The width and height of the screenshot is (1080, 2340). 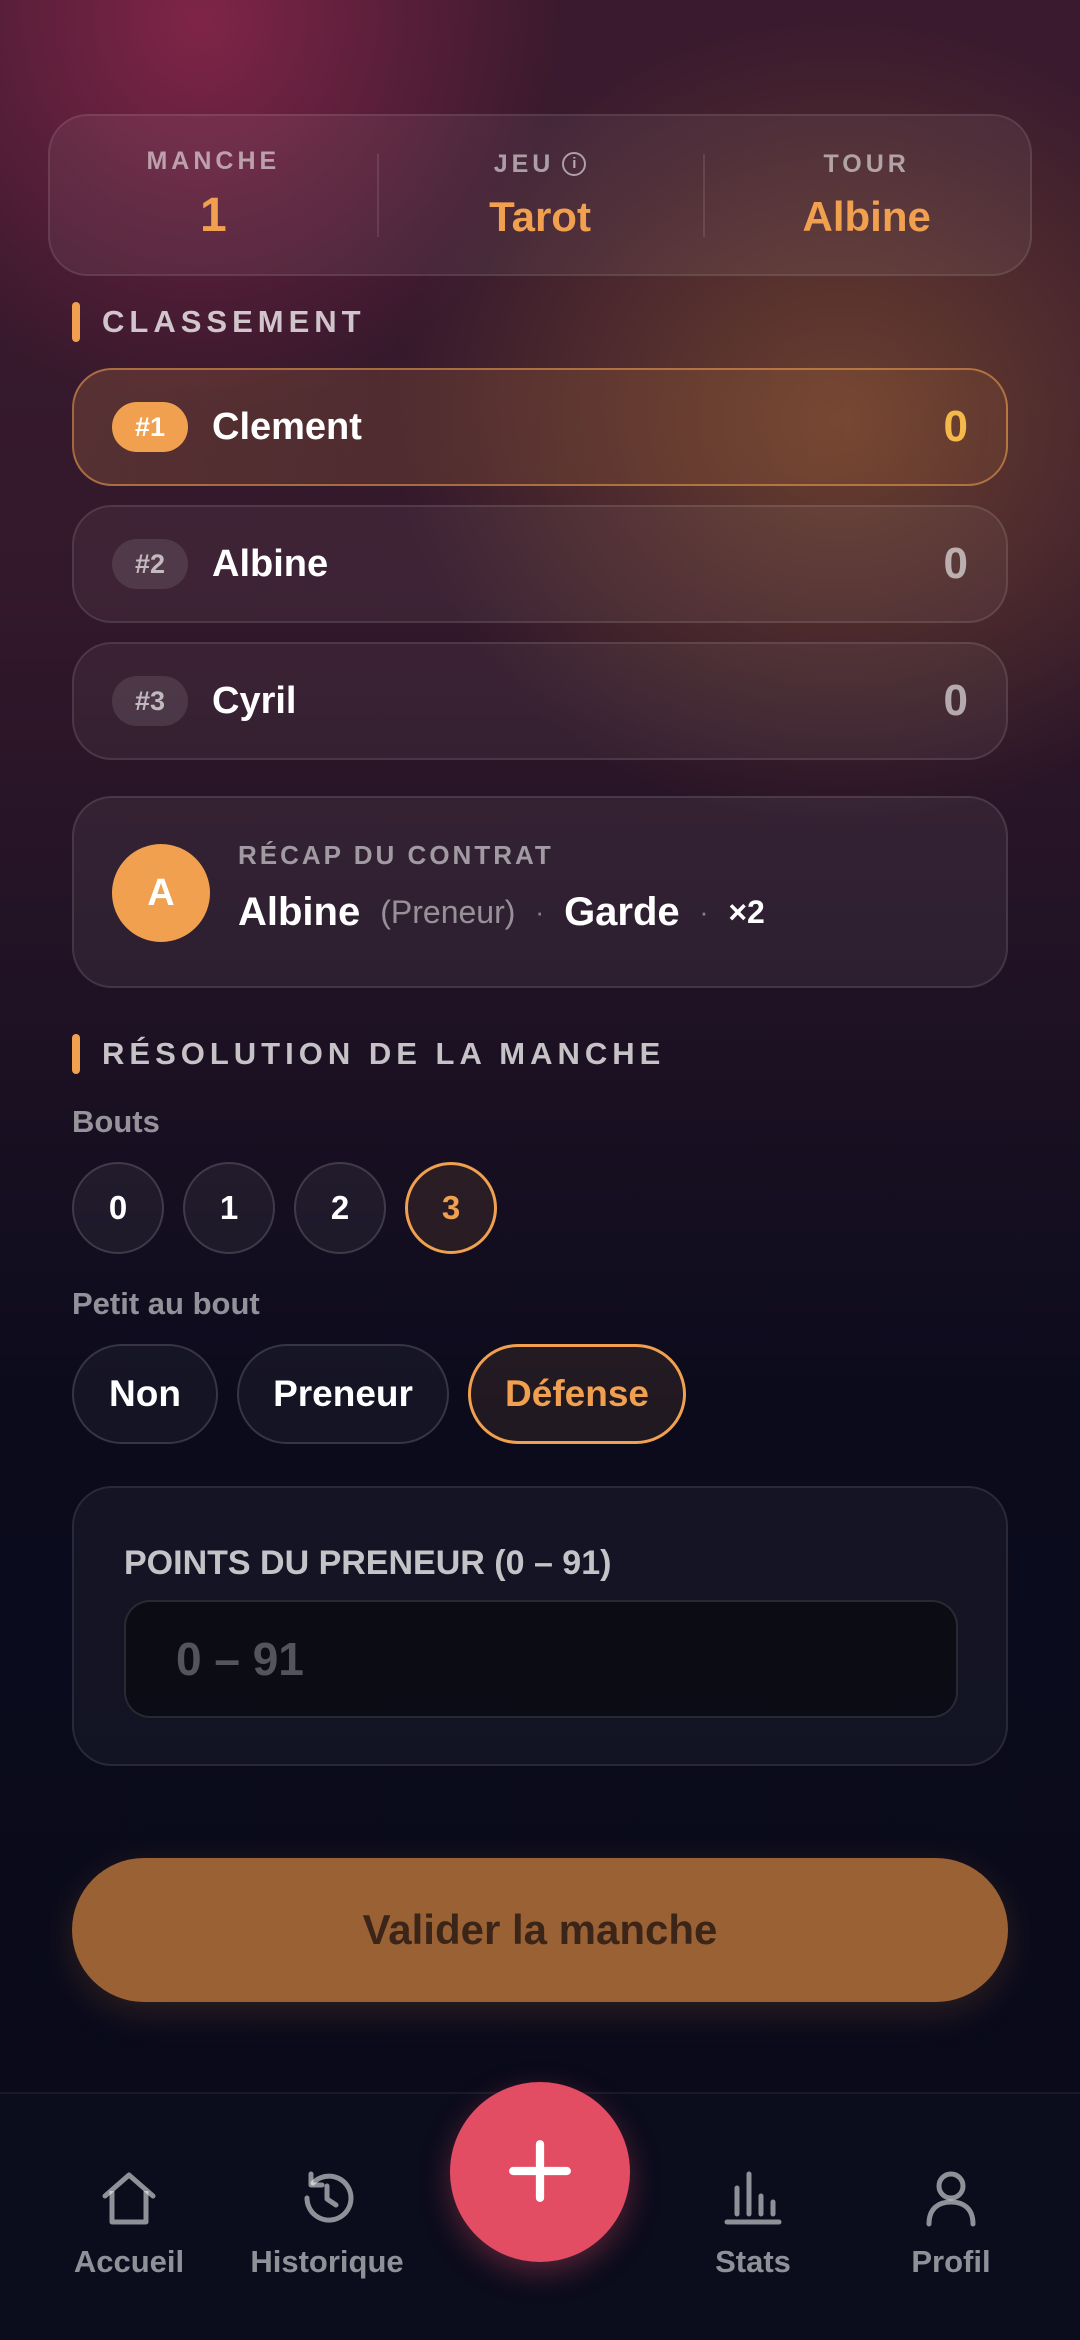 I want to click on jeu-block: JEU i Tarot, so click(x=540, y=195).